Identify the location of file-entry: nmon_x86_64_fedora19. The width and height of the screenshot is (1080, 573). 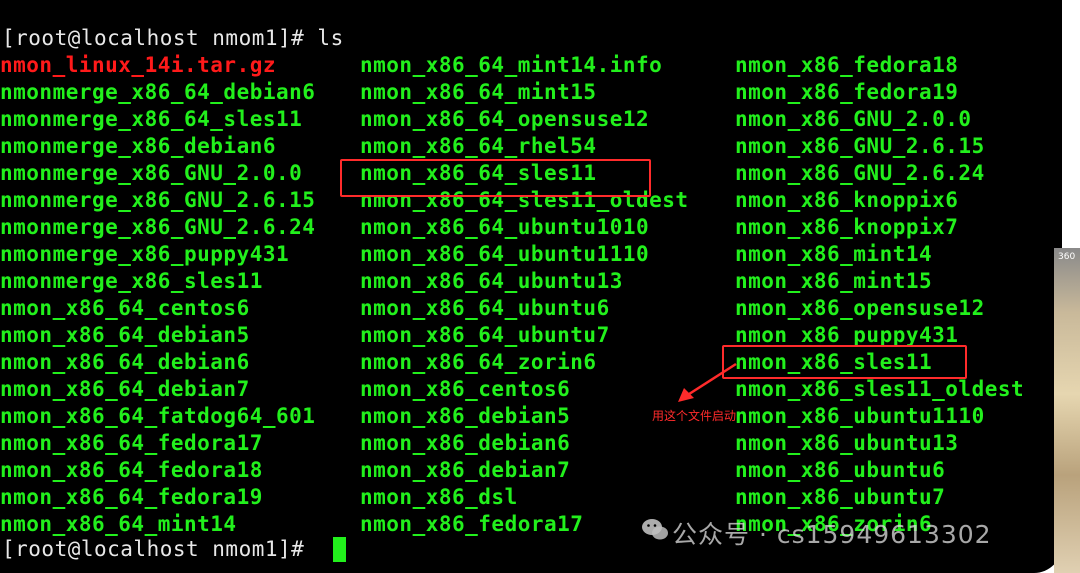
(131, 497).